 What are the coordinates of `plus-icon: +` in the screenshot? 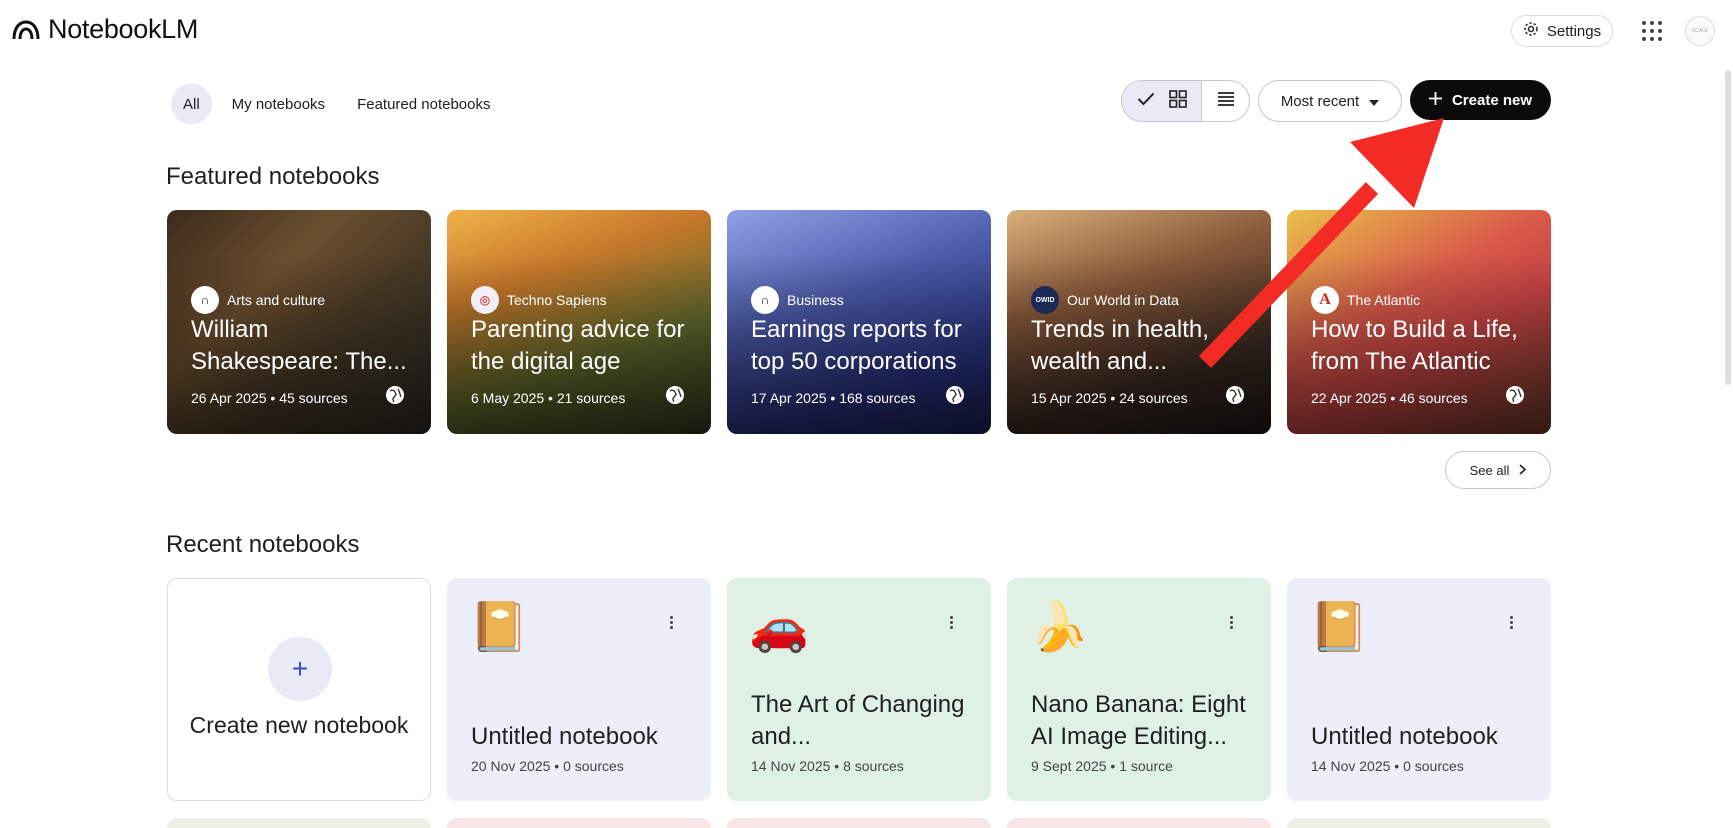 It's located at (300, 669).